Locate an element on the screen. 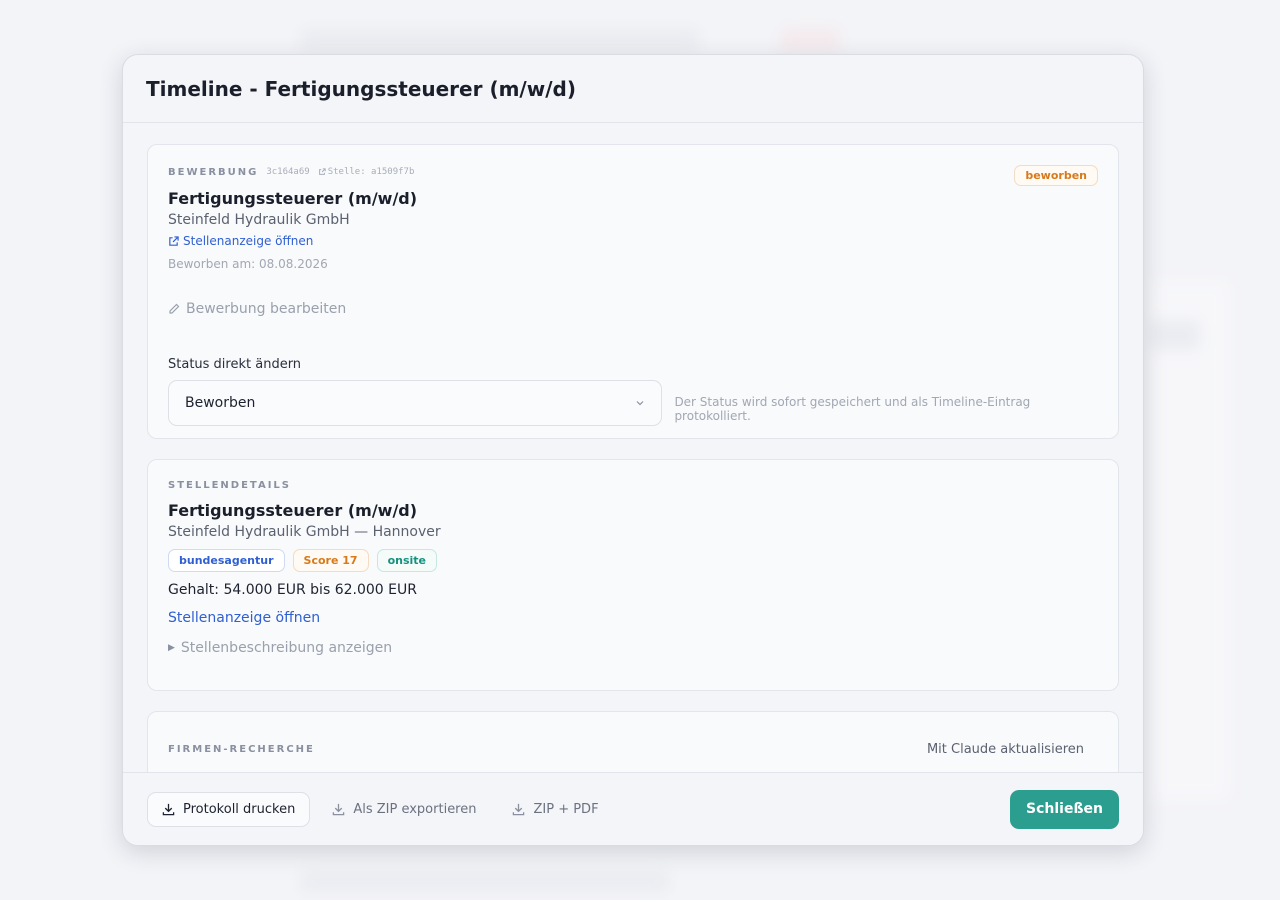  export-zip-button: Als ZIP exportieren is located at coordinates (404, 809).